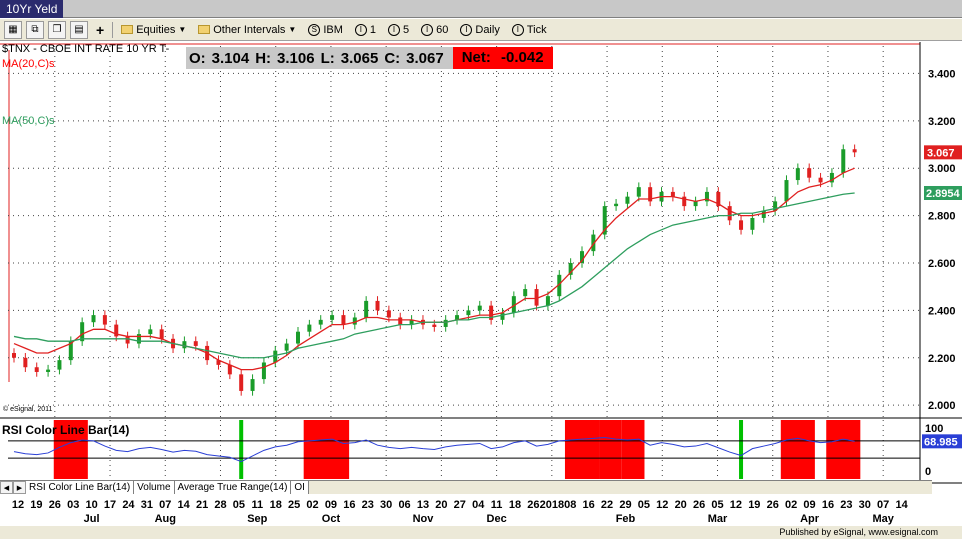 This screenshot has width=962, height=539. What do you see at coordinates (128, 505) in the screenshot?
I see `x-tick-label: 24` at bounding box center [128, 505].